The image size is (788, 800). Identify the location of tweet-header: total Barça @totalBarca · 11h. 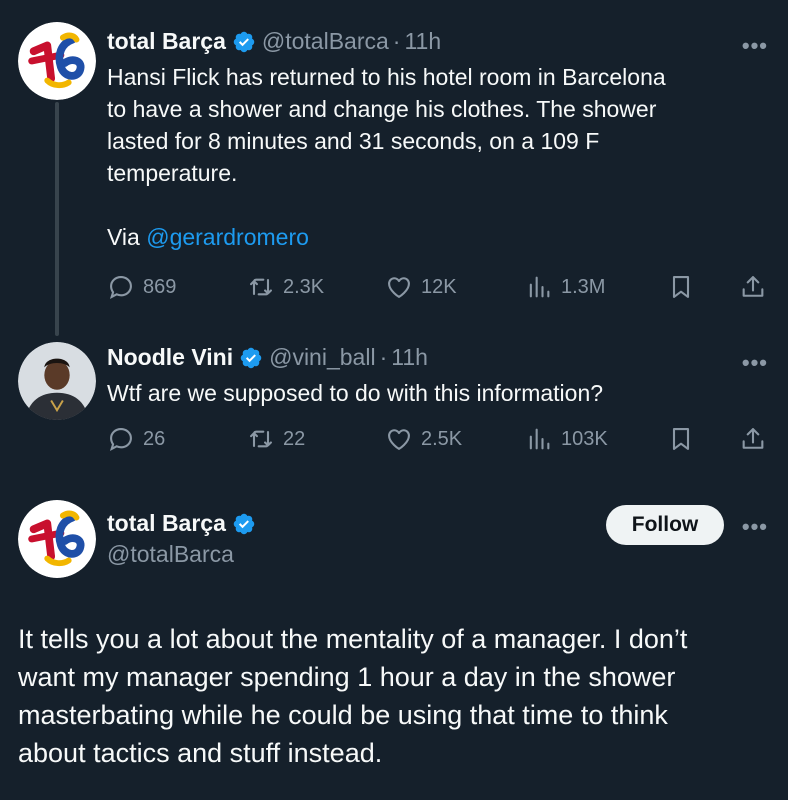
(274, 41).